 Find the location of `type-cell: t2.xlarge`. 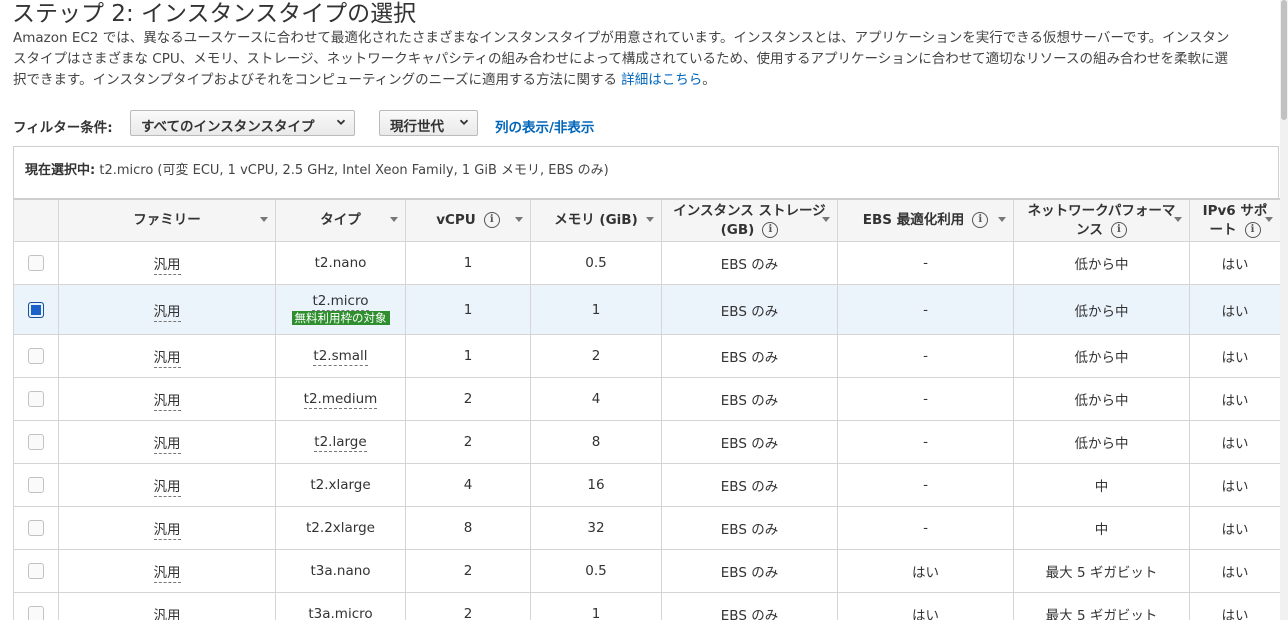

type-cell: t2.xlarge is located at coordinates (340, 485).